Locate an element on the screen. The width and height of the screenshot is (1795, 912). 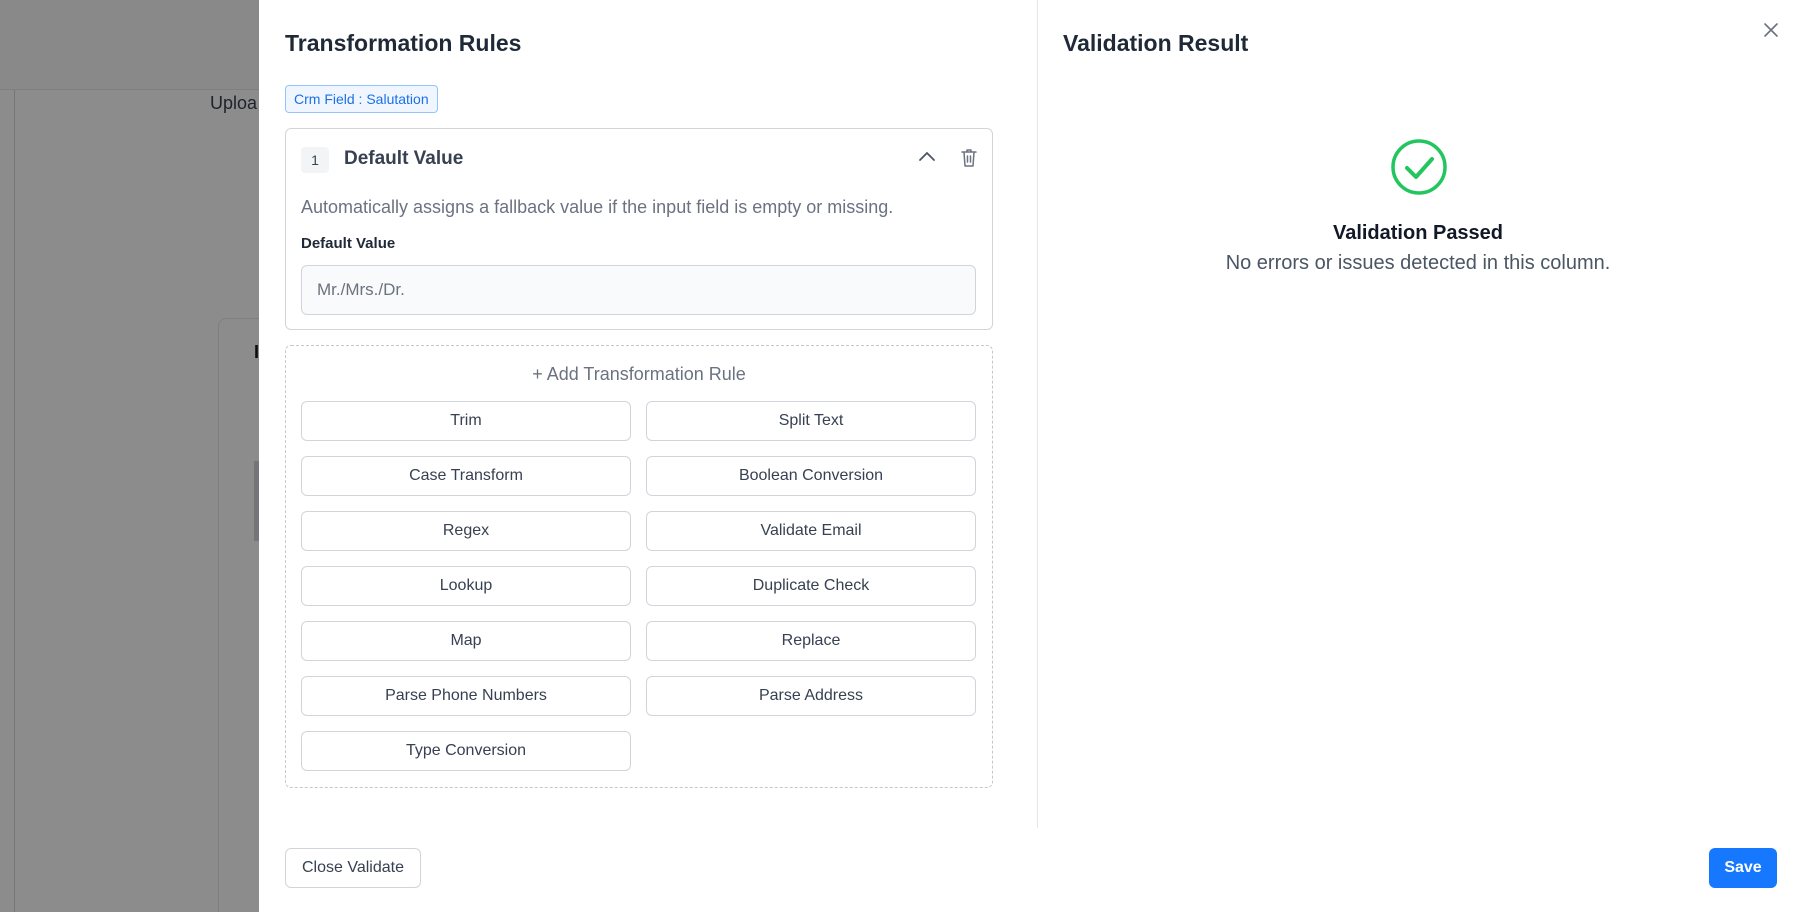
trash-icon is located at coordinates (969, 158).